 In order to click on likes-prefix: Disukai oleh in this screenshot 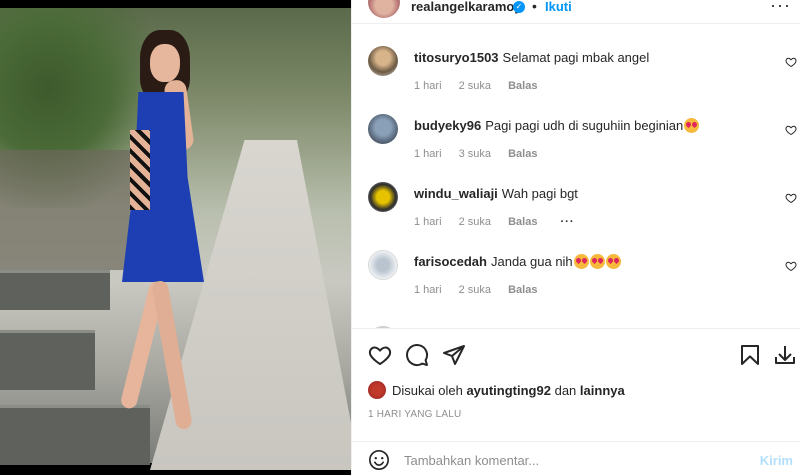, I will do `click(427, 390)`.